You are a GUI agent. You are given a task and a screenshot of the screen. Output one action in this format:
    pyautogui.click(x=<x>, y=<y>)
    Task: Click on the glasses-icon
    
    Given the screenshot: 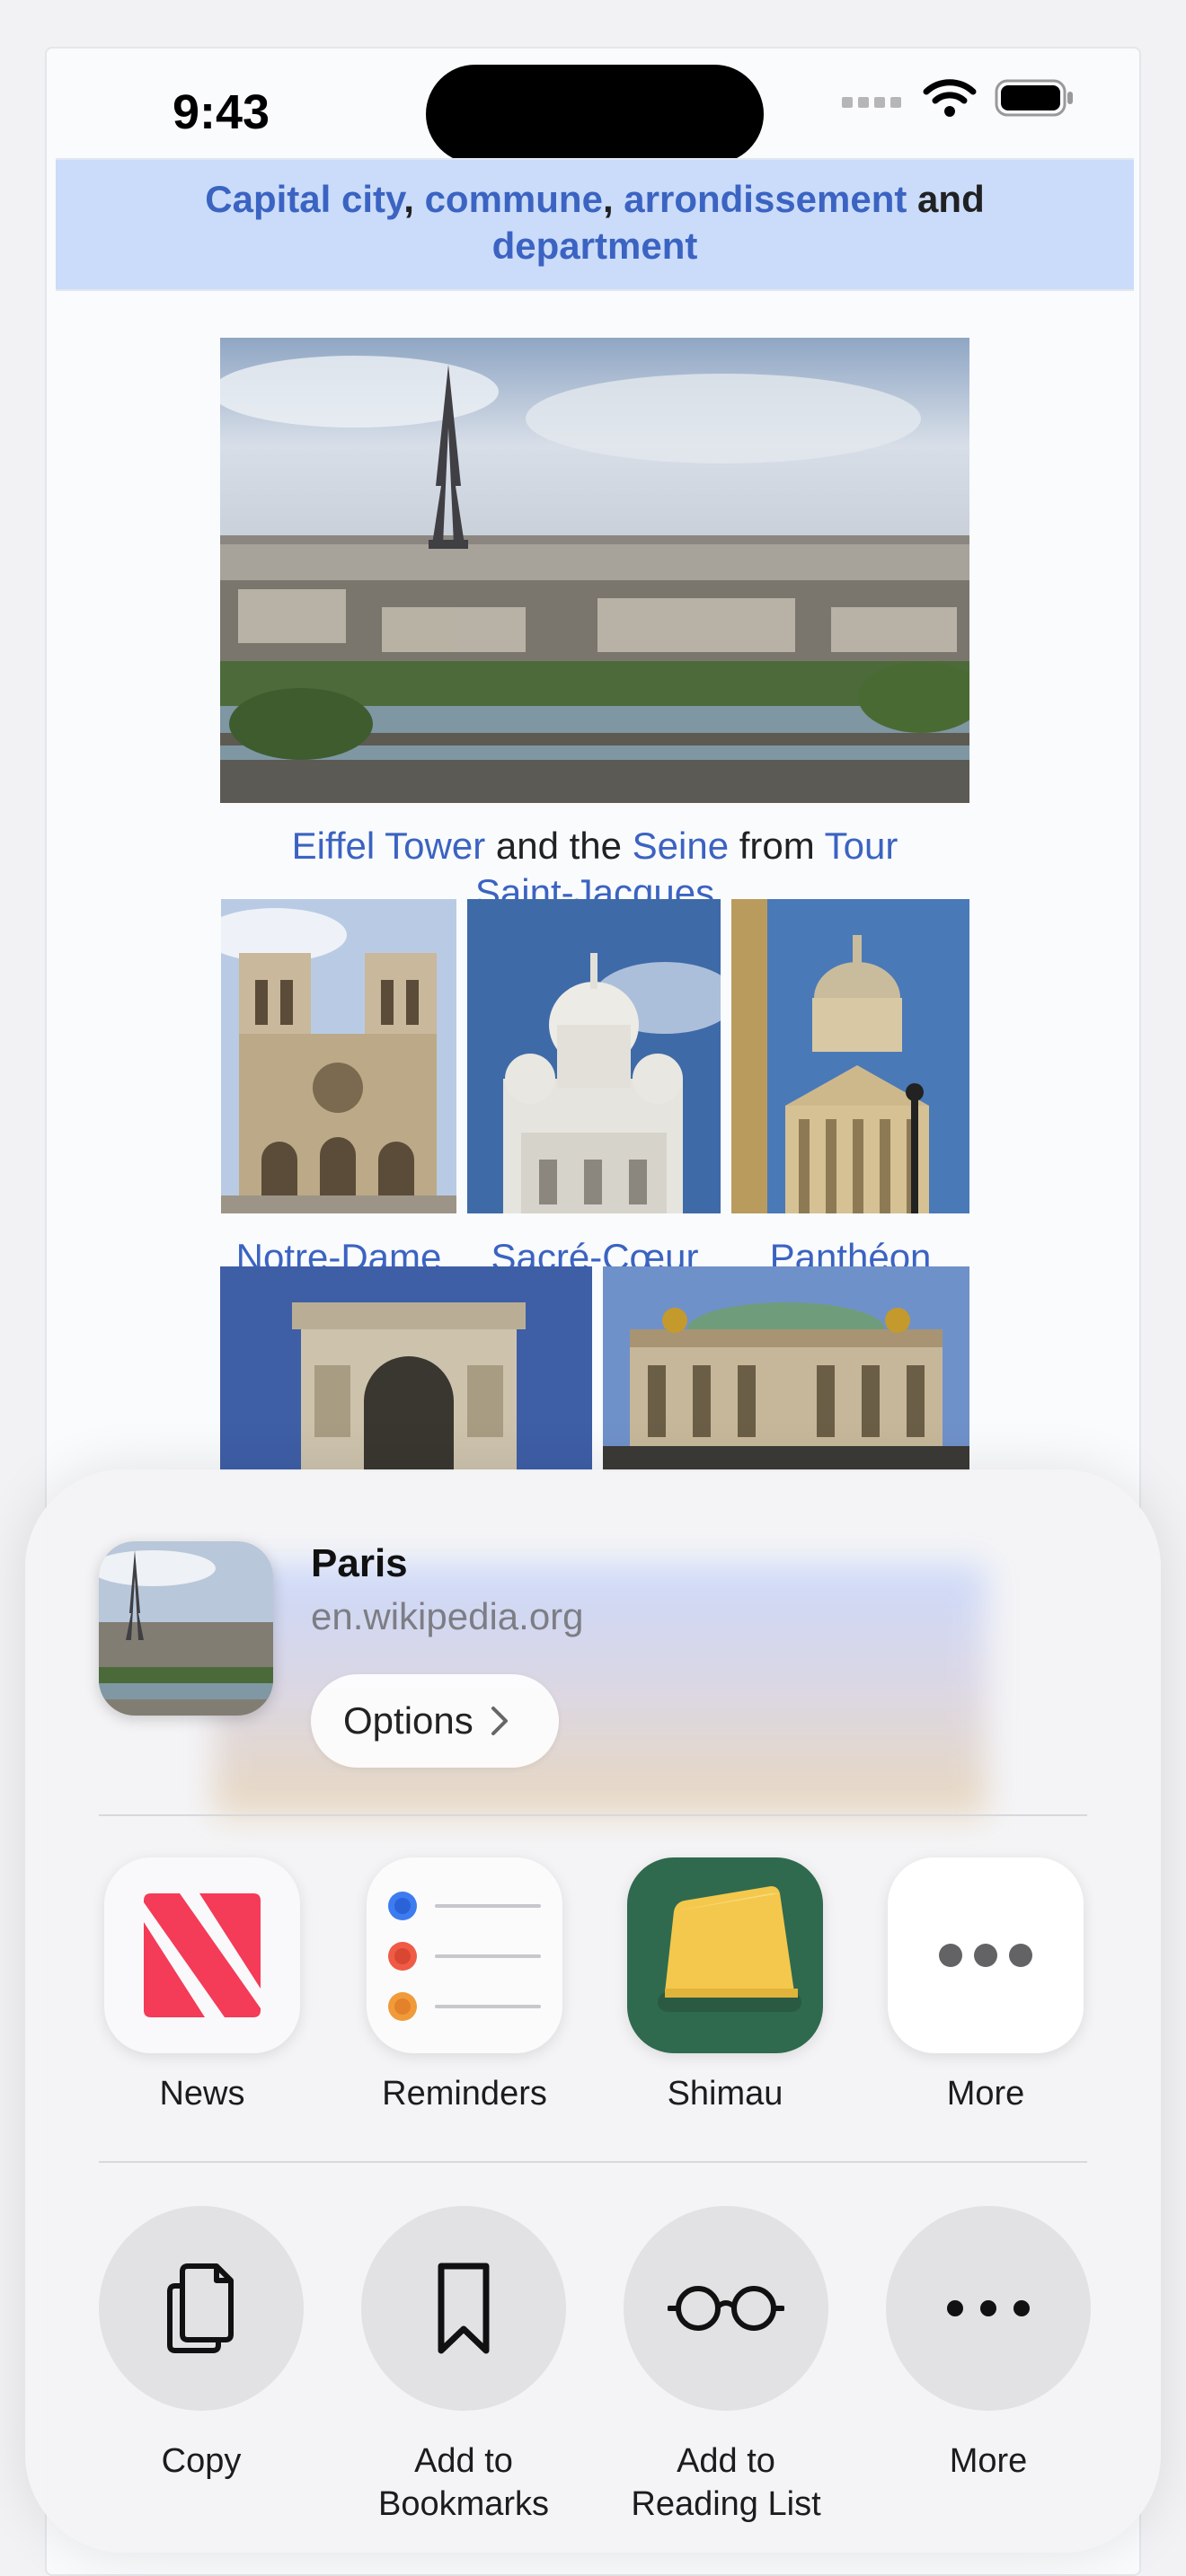 What is the action you would take?
    pyautogui.click(x=726, y=2308)
    